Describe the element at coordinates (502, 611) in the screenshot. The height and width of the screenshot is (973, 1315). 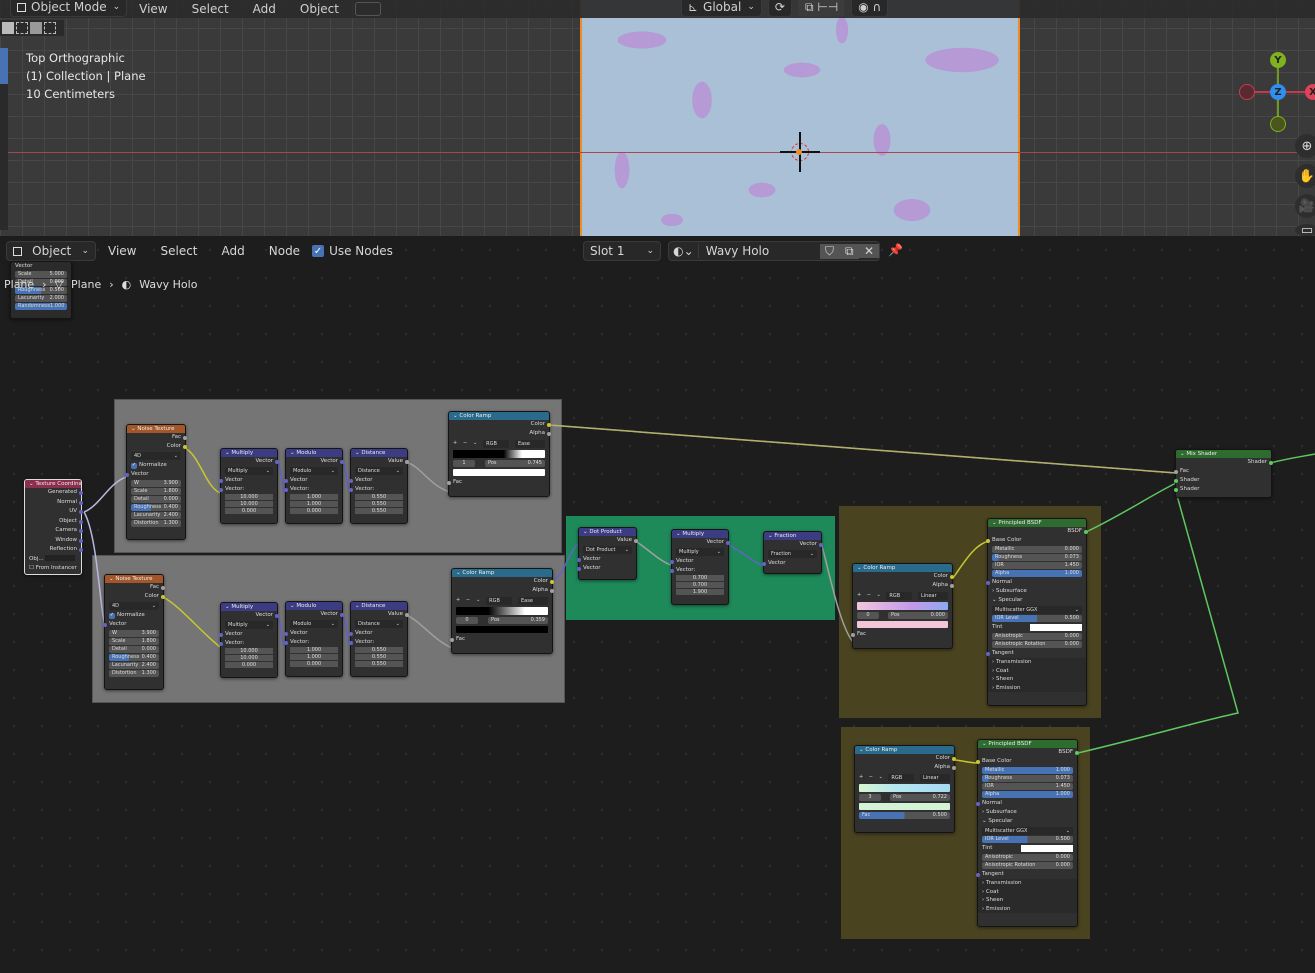
I see `color-ramp-gradient` at that location.